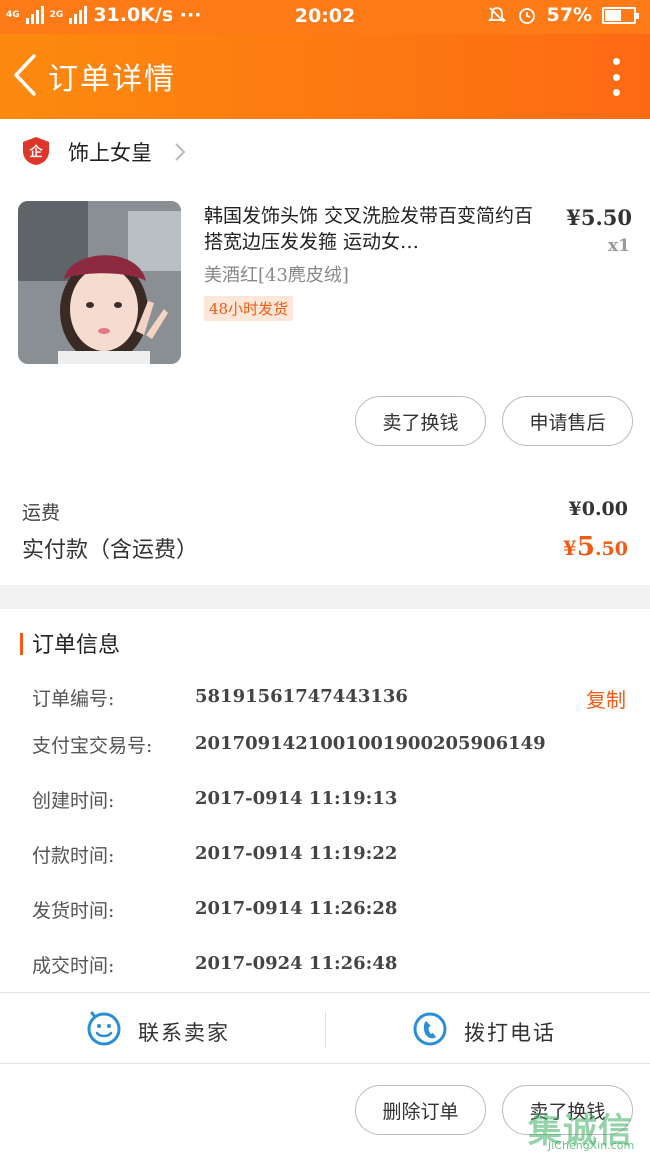 The width and height of the screenshot is (650, 1155). What do you see at coordinates (567, 421) in the screenshot?
I see `request-aftersale-button: 申请售后` at bounding box center [567, 421].